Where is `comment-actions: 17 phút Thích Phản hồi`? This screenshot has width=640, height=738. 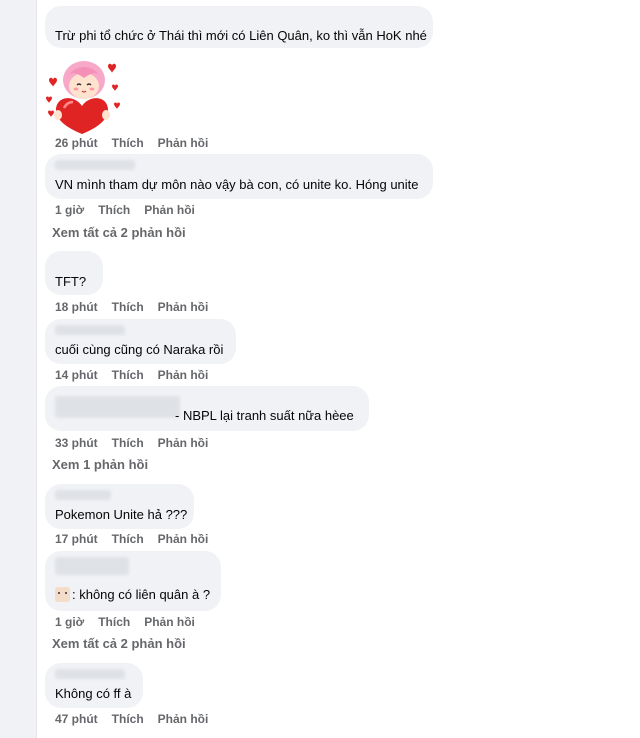 comment-actions: 17 phút Thích Phản hồi is located at coordinates (131, 539).